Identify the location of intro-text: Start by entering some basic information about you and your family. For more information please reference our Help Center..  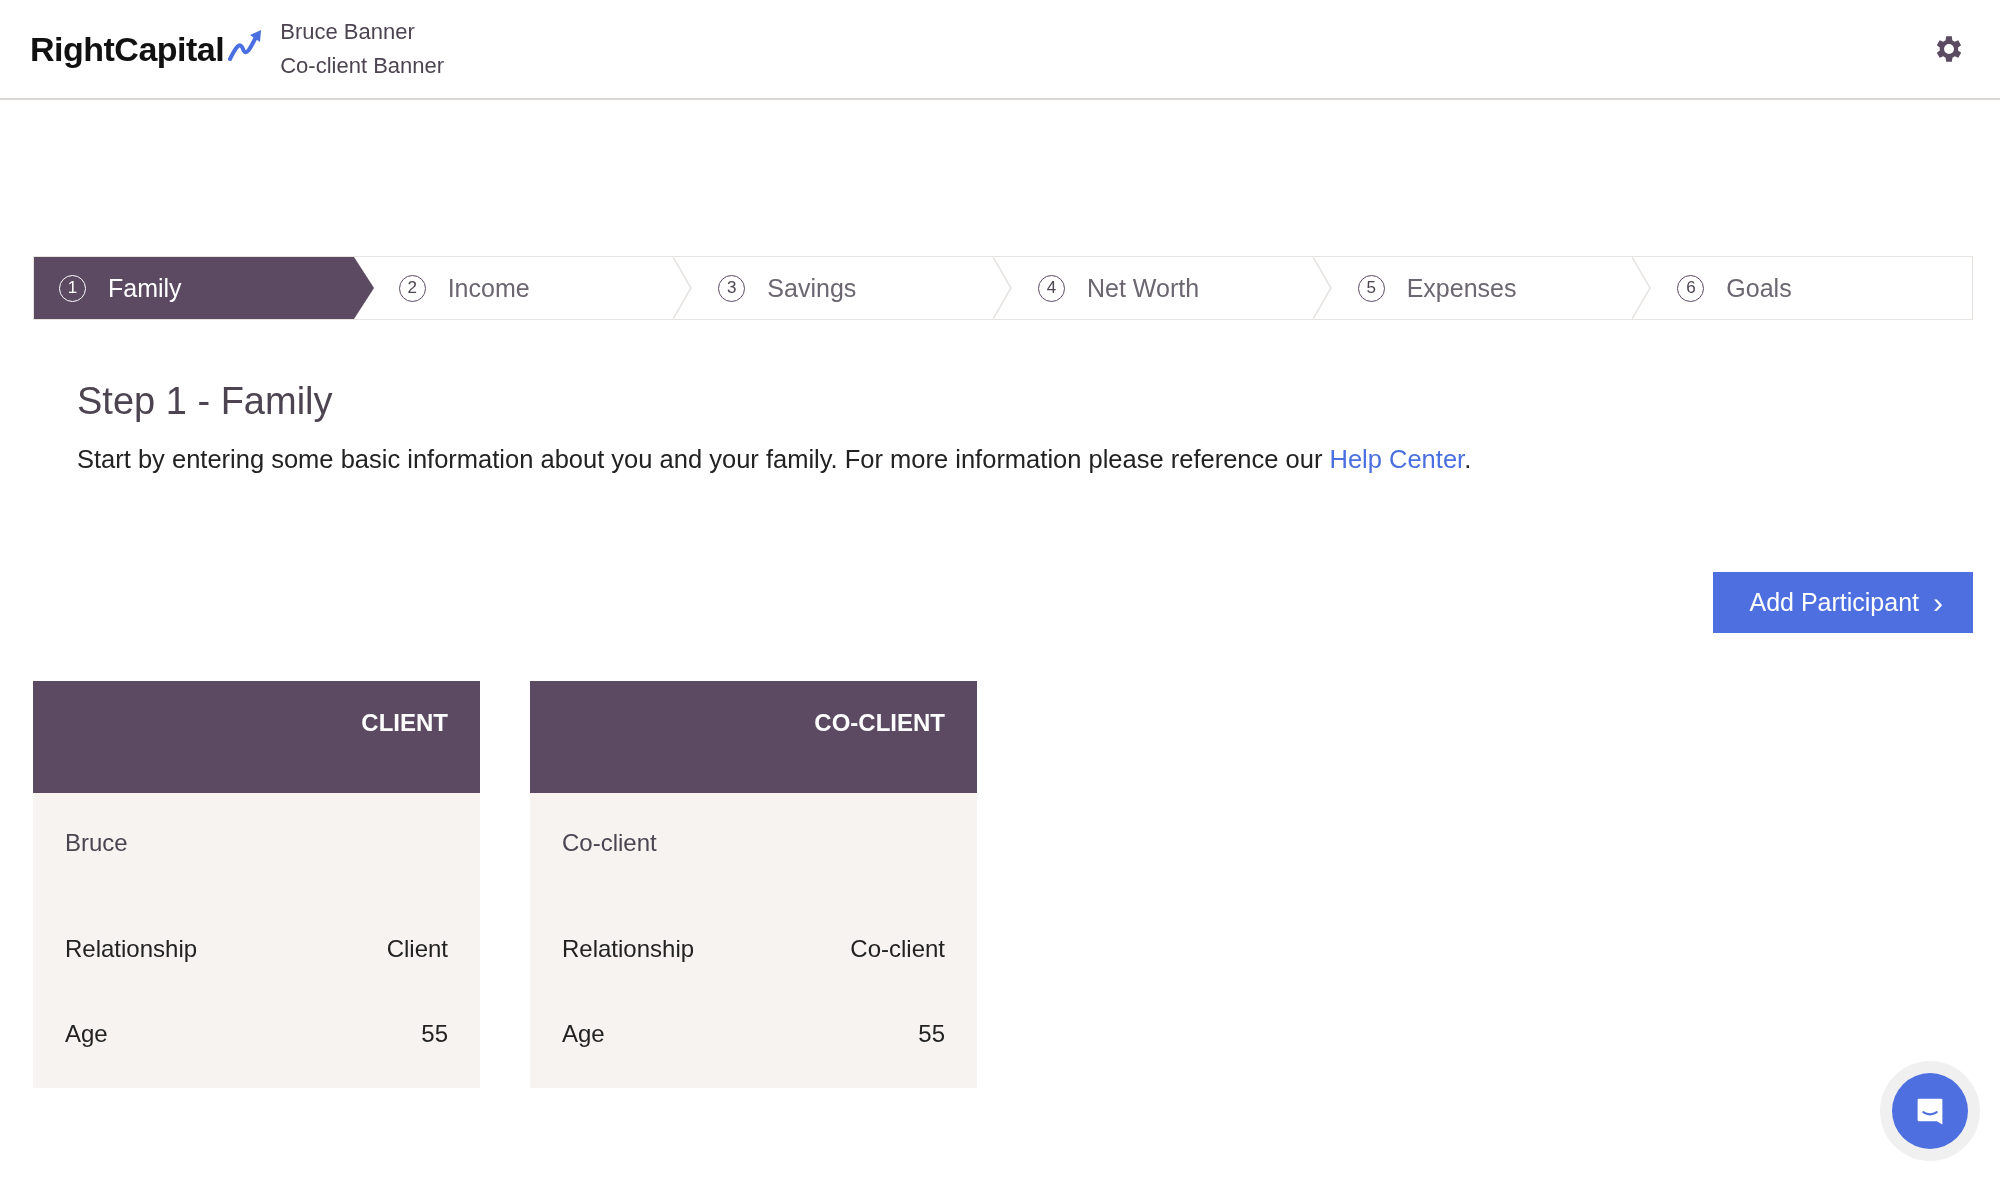
(775, 459).